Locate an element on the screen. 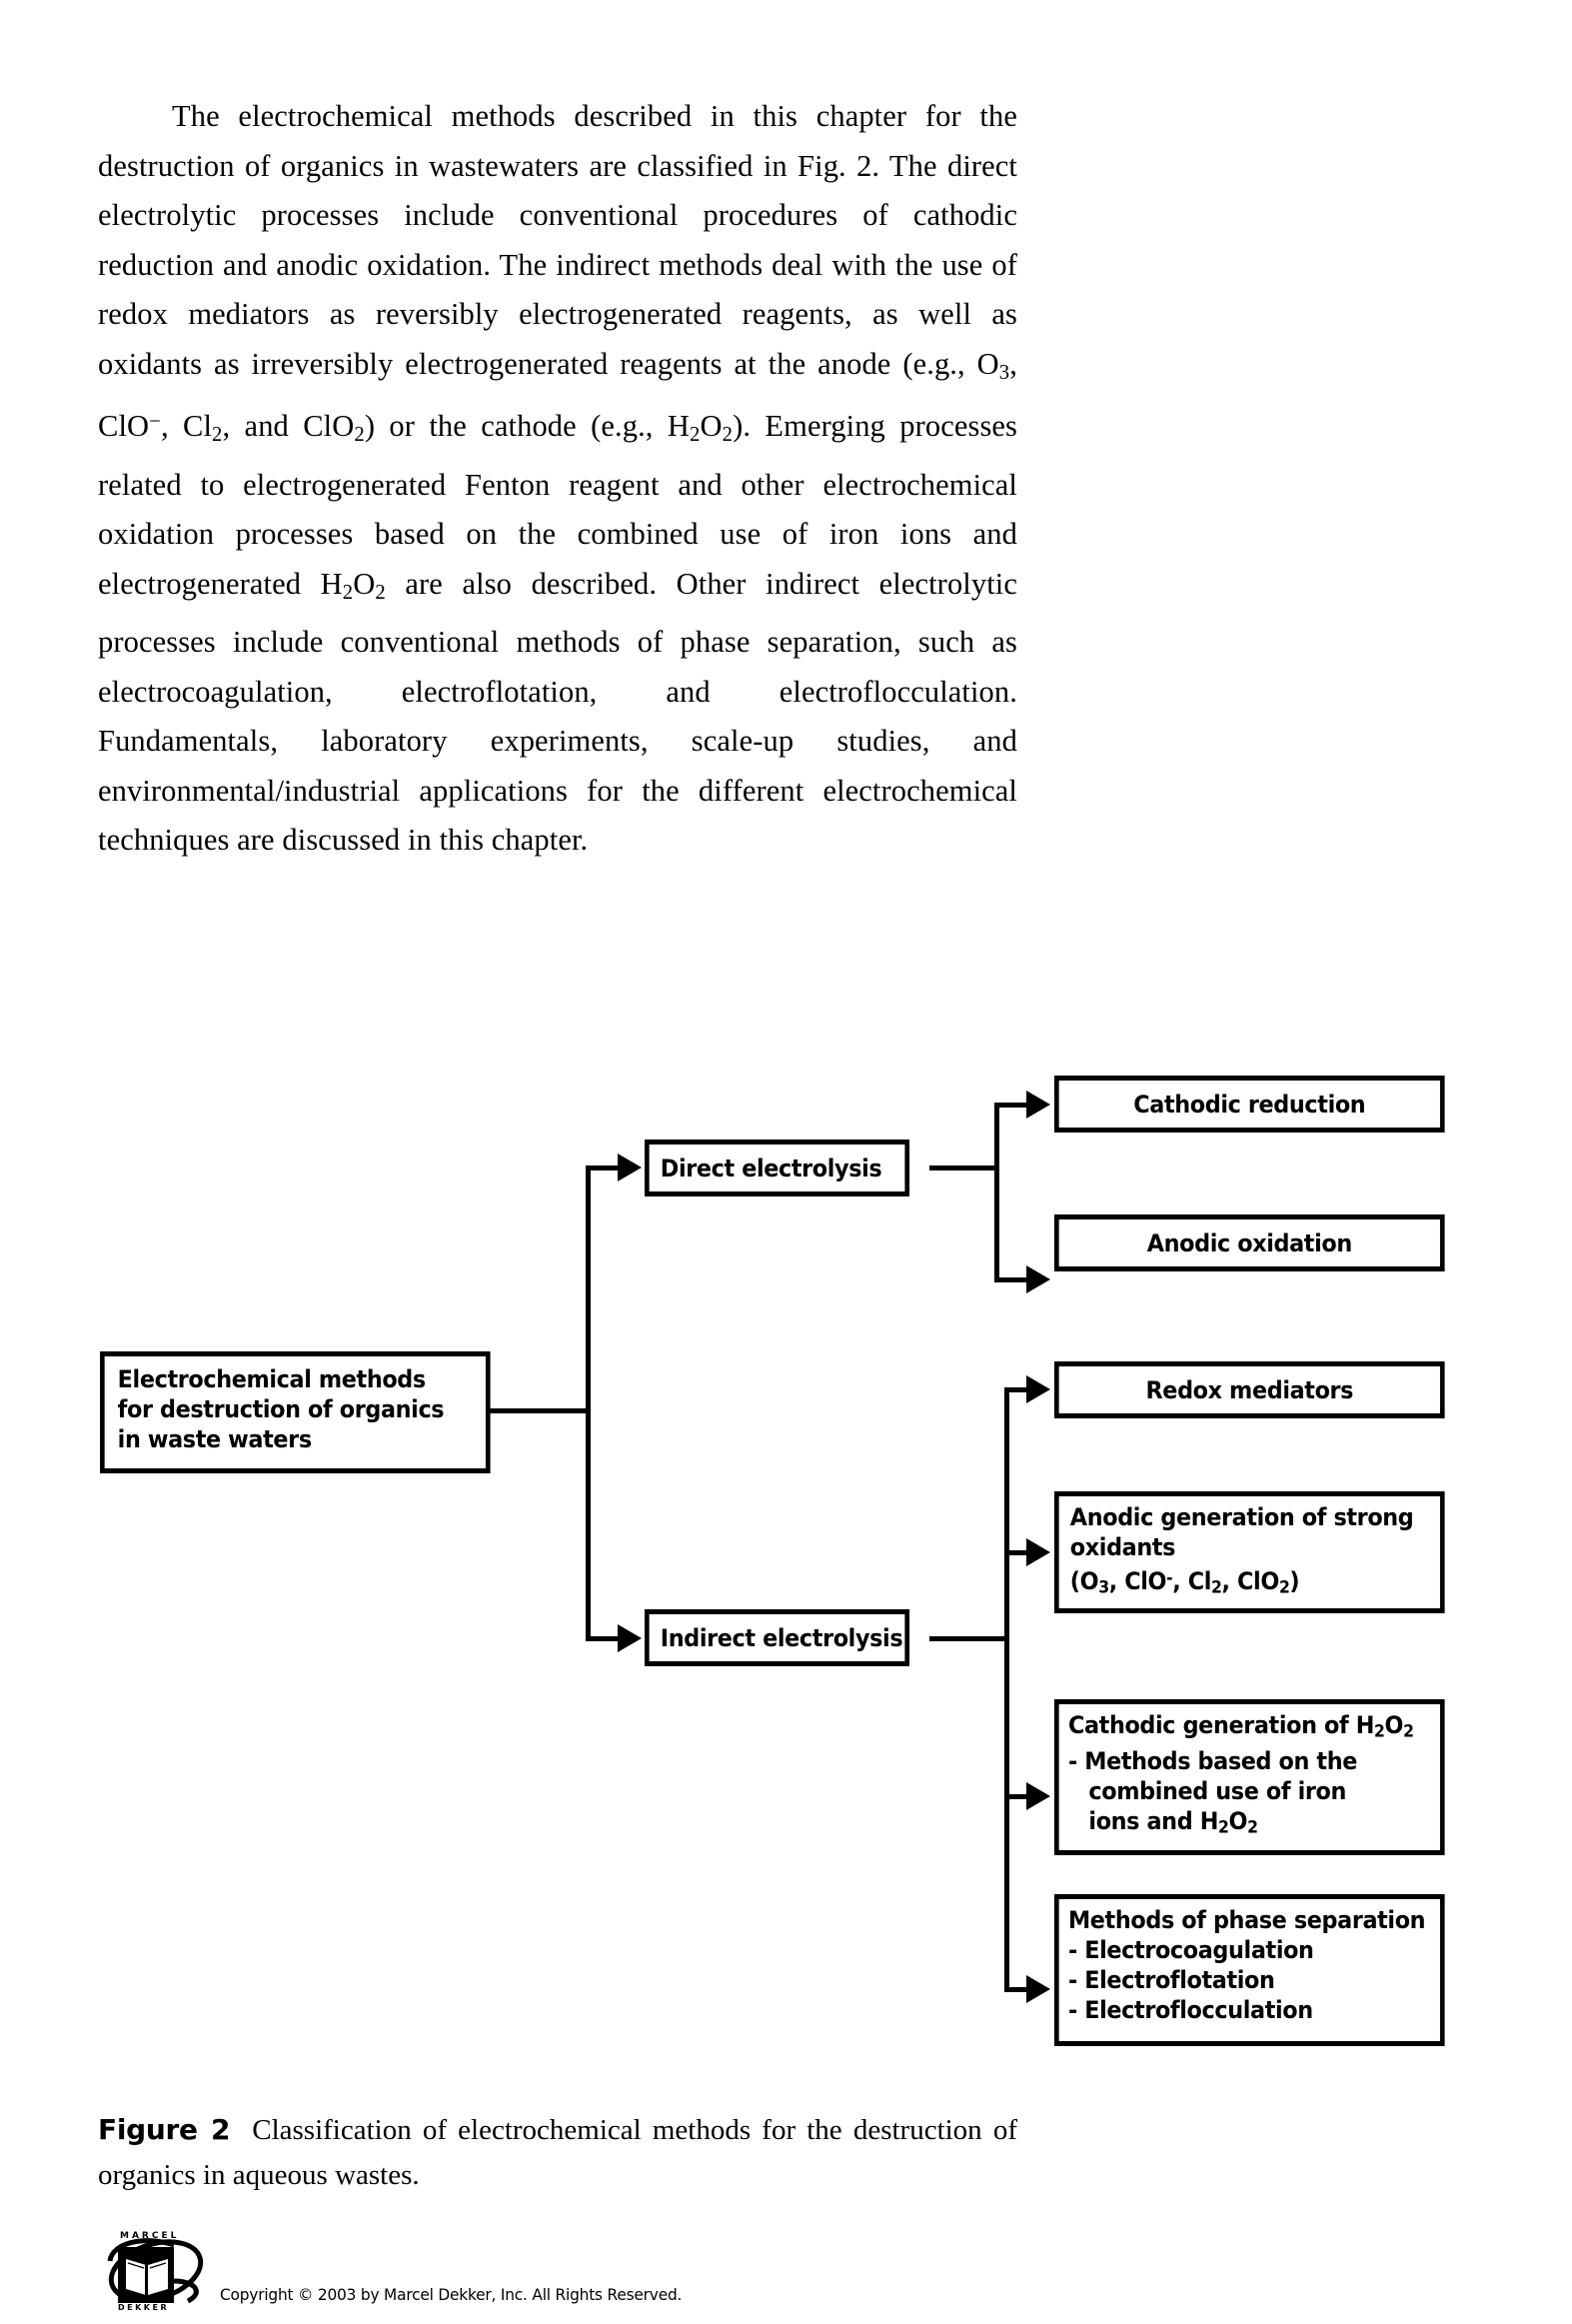 The height and width of the screenshot is (2324, 1572). arrowhead-phase-separation is located at coordinates (1038, 1989).